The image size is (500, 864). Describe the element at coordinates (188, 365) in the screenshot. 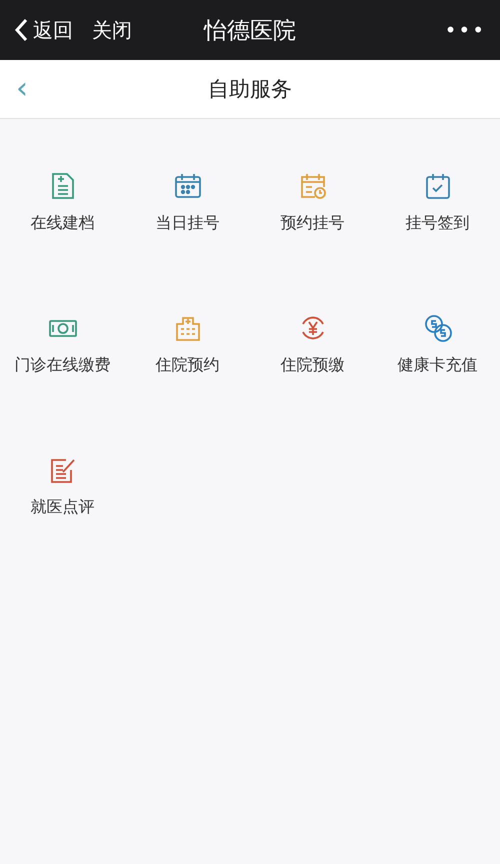

I see `service-label: 住院预约` at that location.